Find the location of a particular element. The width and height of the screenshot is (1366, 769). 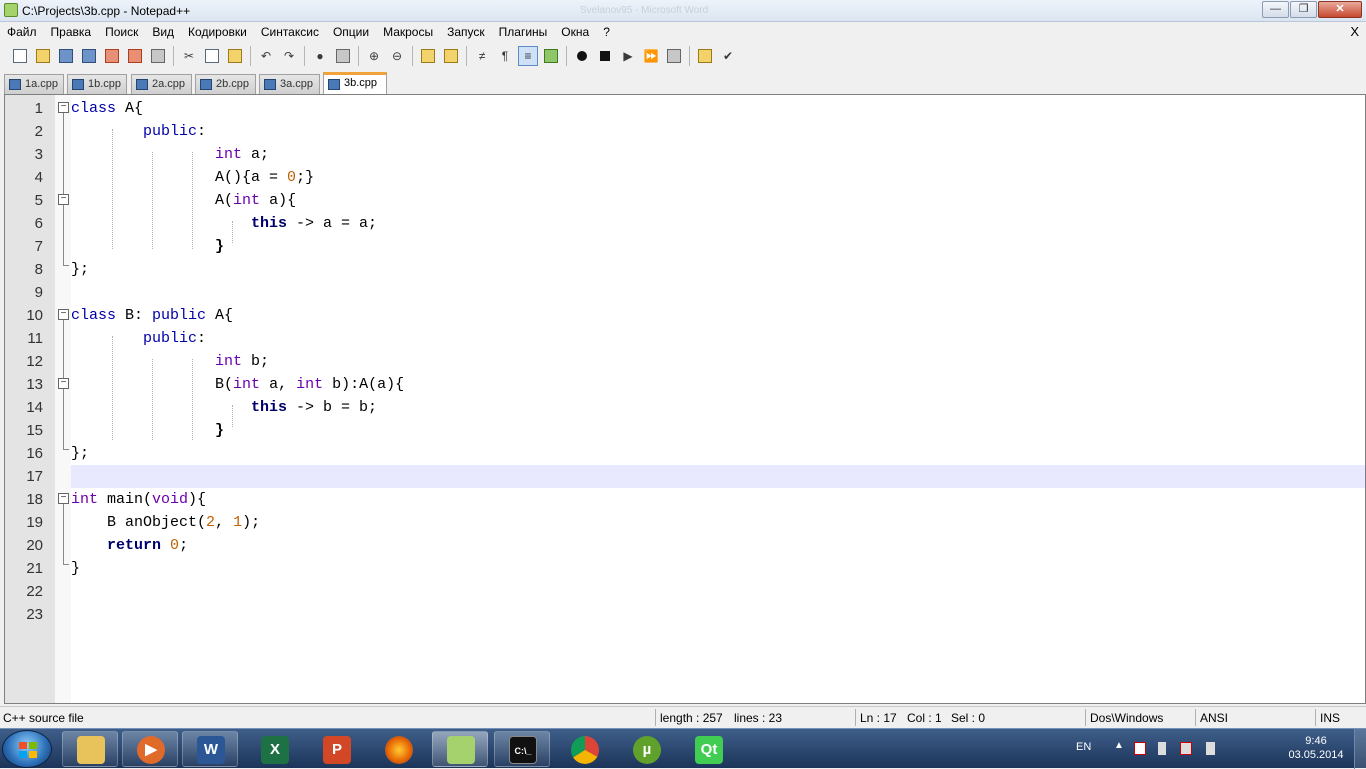

tab-1a-cpp: 1a.cpp is located at coordinates (34, 84).